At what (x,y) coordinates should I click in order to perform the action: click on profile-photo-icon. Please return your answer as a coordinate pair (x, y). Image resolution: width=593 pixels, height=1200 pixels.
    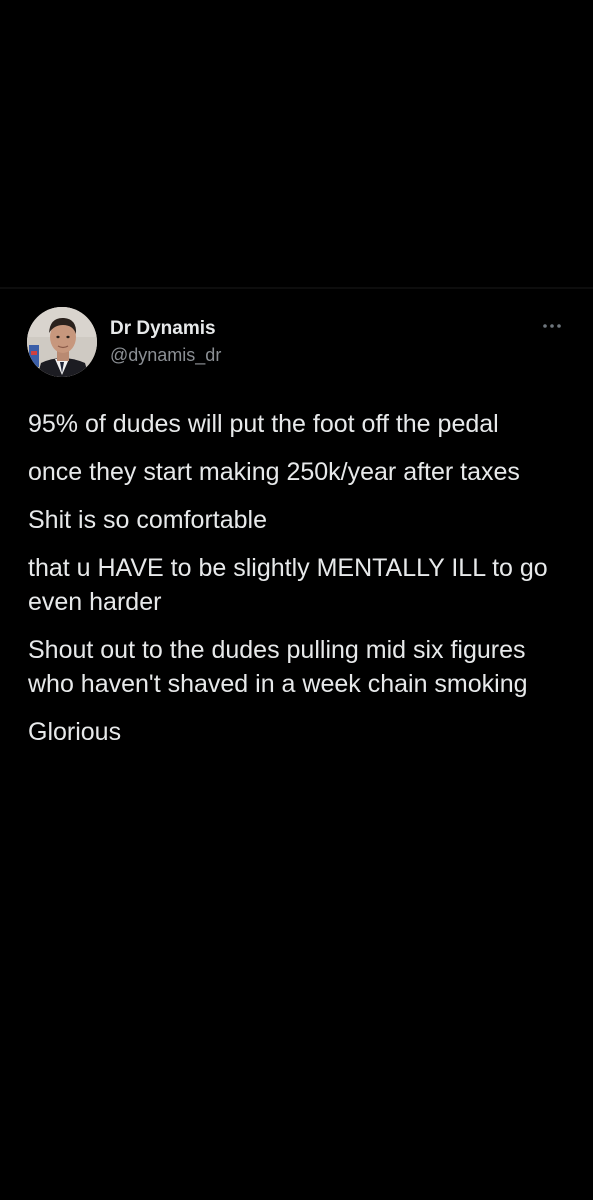
    Looking at the image, I should click on (62, 342).